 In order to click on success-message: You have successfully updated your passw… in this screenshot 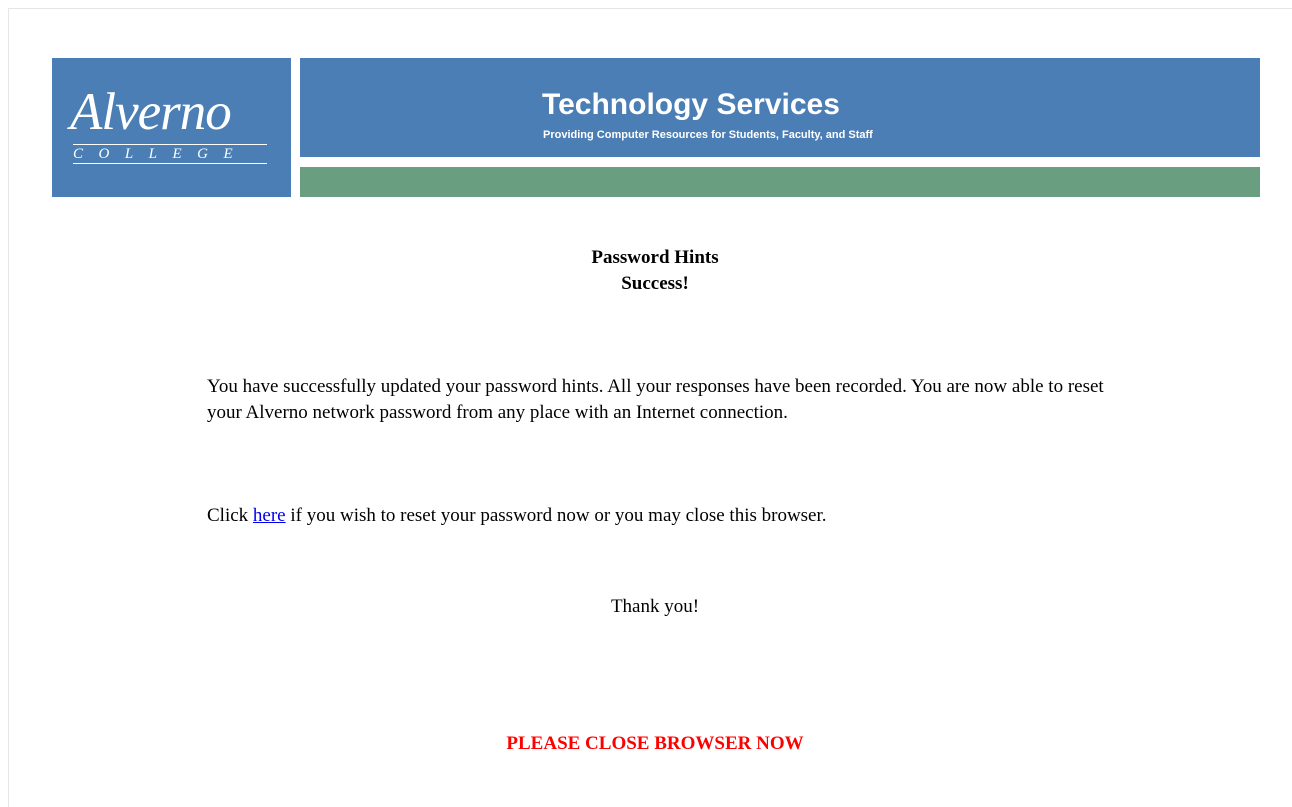, I will do `click(655, 399)`.